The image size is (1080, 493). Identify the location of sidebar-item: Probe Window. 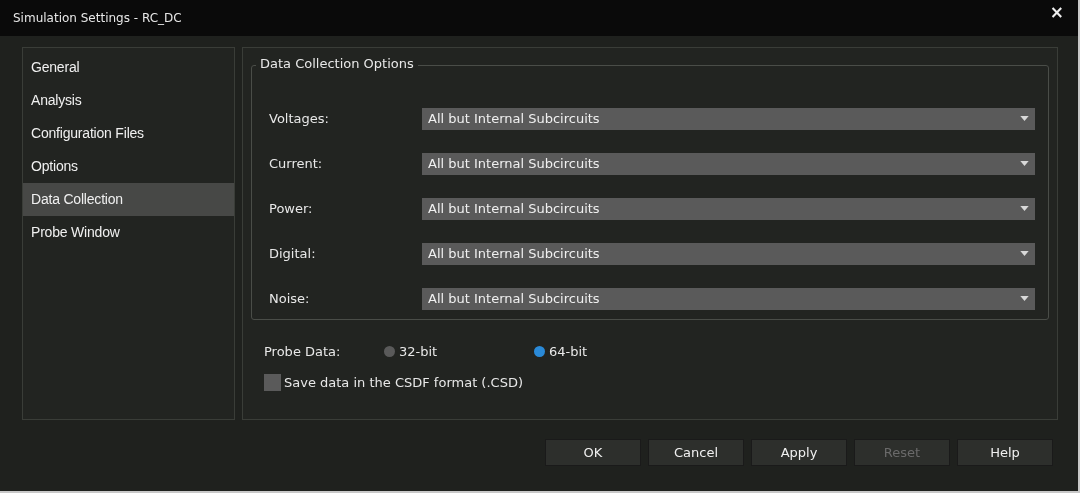
(128, 232).